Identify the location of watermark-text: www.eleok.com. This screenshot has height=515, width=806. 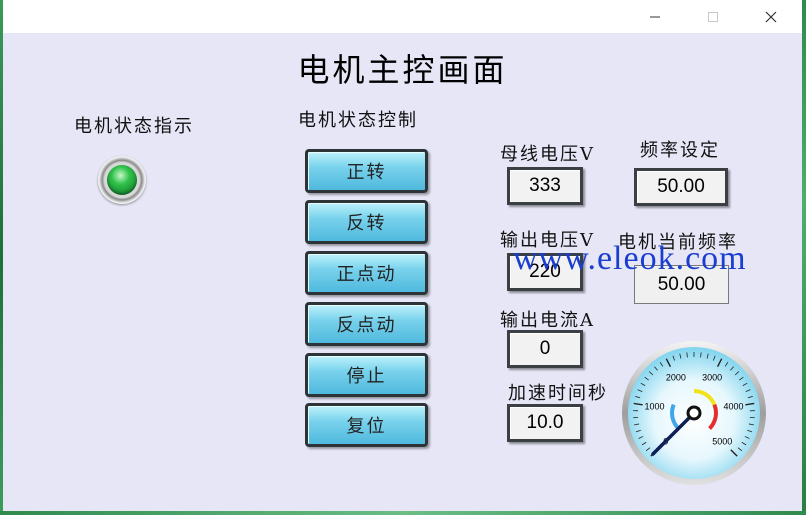
(630, 258).